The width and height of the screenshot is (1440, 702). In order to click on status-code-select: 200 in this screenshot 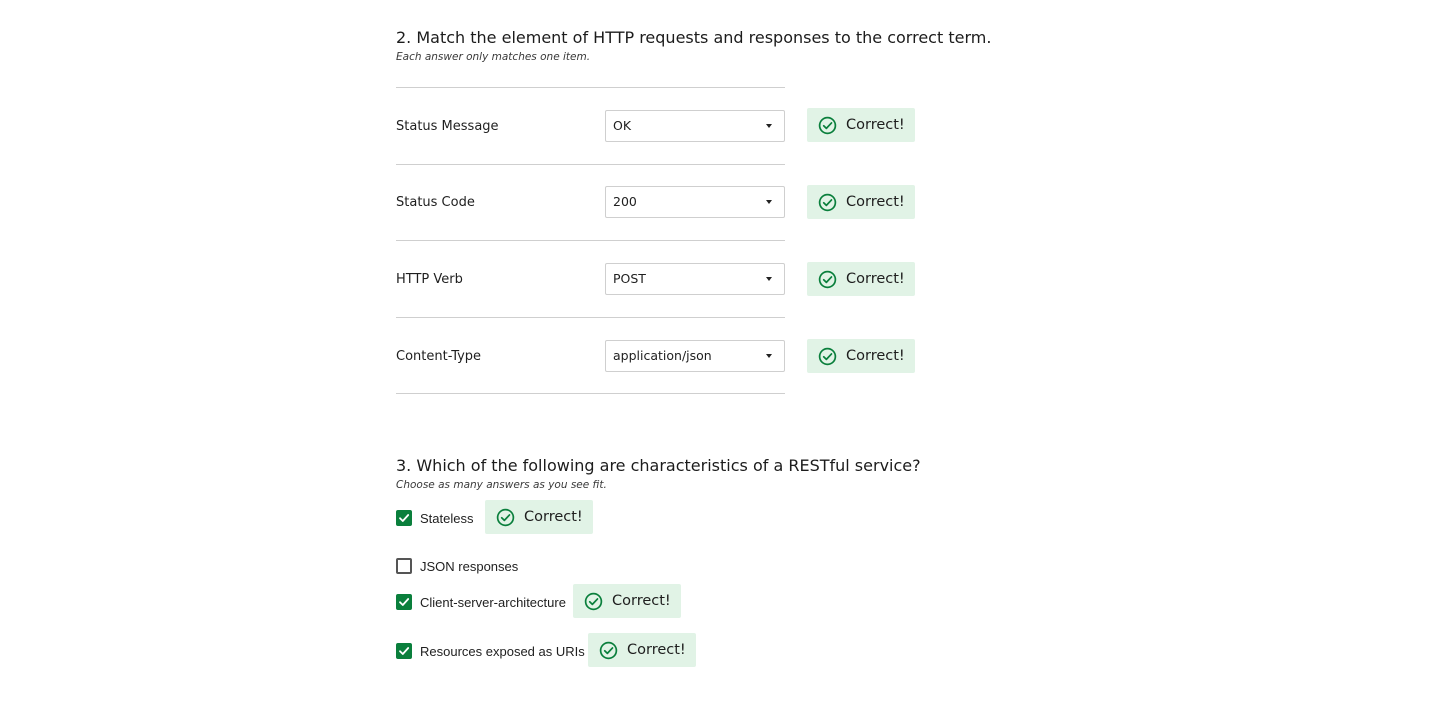, I will do `click(695, 202)`.